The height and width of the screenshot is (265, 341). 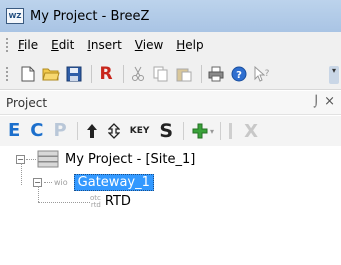 What do you see at coordinates (90, 16) in the screenshot?
I see `window-title: My Project - BreeZ` at bounding box center [90, 16].